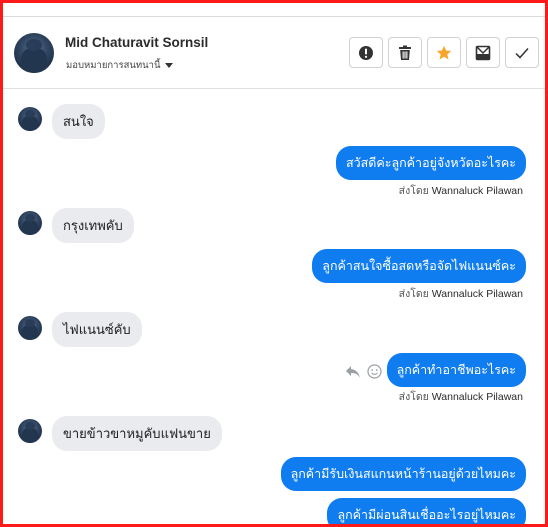 This screenshot has height=527, width=548. I want to click on outgoing-message-bubble: ลูกค้าสนใจซื้อสดหรือจัดไฟแนนซ์คะ, so click(419, 266).